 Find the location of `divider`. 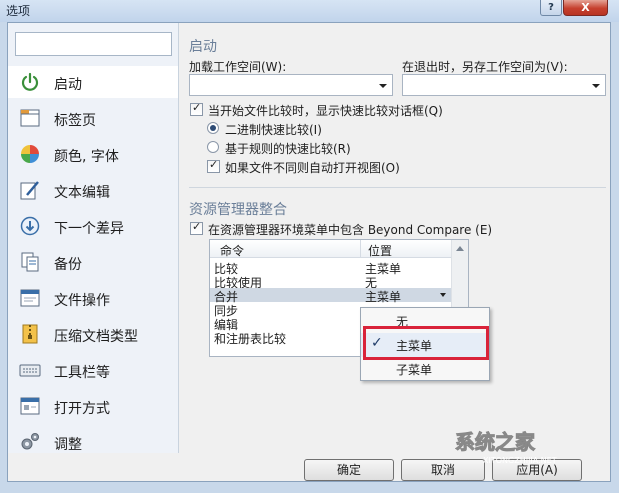

divider is located at coordinates (397, 187).